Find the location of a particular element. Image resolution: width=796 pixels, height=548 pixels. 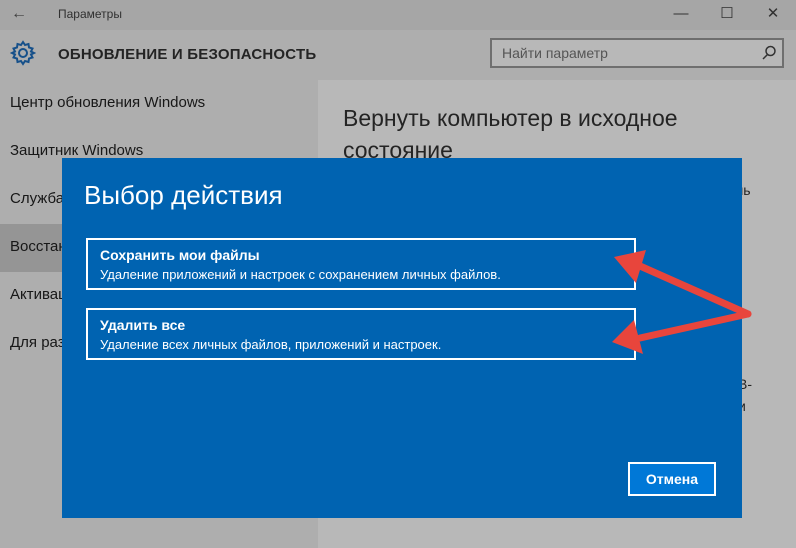

dialog-title: Выбор действия is located at coordinates (183, 195).